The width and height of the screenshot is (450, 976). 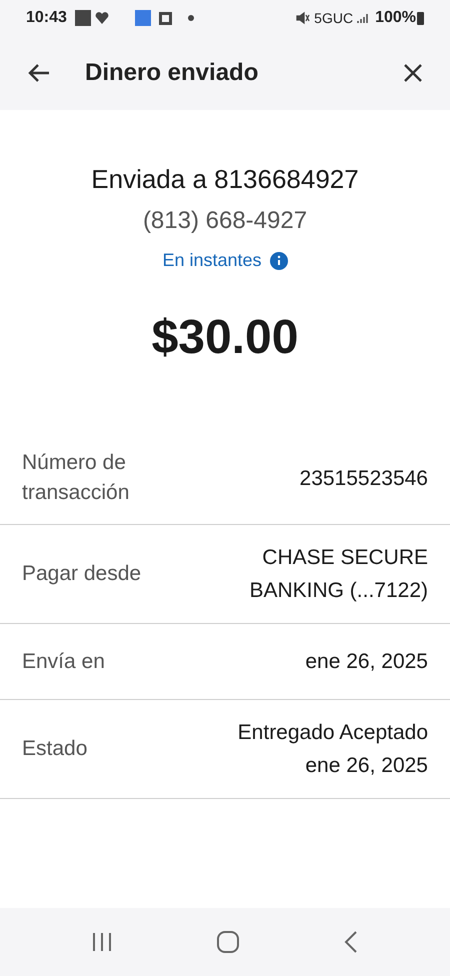 I want to click on detail-value: CHASE SECURE BANKING (...7122), so click(x=338, y=574).